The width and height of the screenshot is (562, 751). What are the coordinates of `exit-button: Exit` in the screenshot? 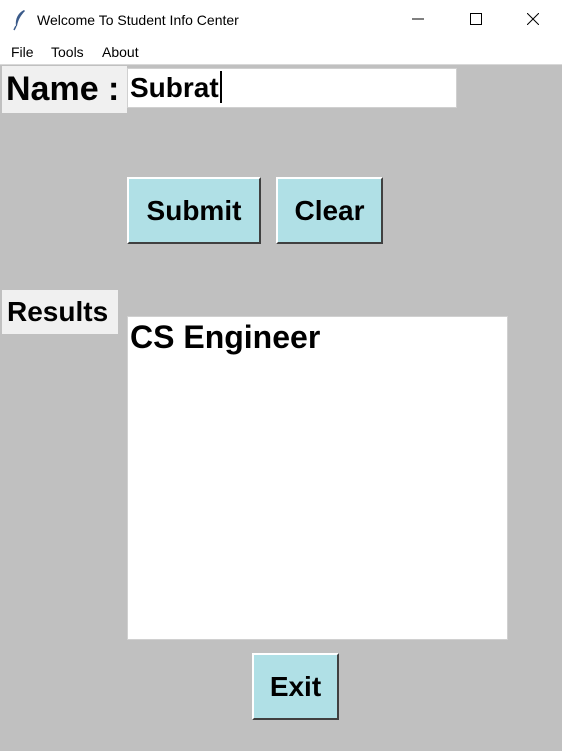 It's located at (295, 686).